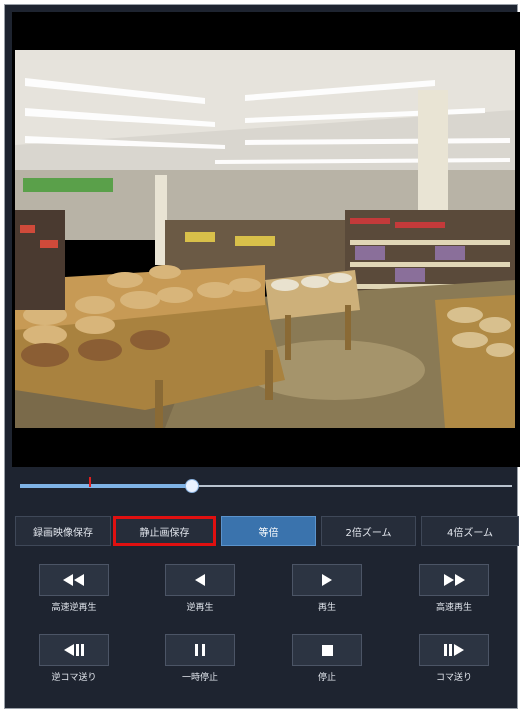  What do you see at coordinates (74, 678) in the screenshot?
I see `control-label: 逆コマ送り` at bounding box center [74, 678].